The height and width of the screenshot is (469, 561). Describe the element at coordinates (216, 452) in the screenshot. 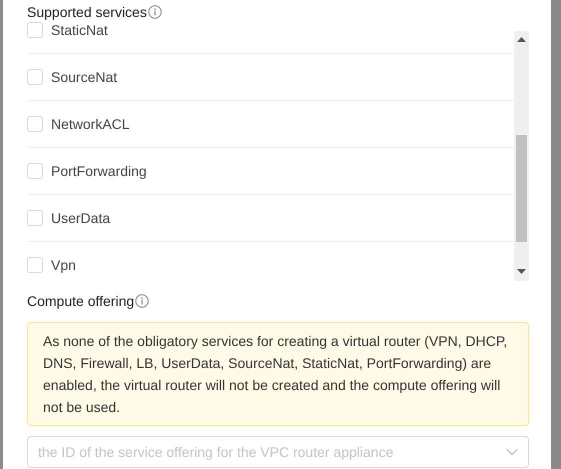

I see `select-placeholder: the ID of the service offering for the VPC router appliance` at that location.